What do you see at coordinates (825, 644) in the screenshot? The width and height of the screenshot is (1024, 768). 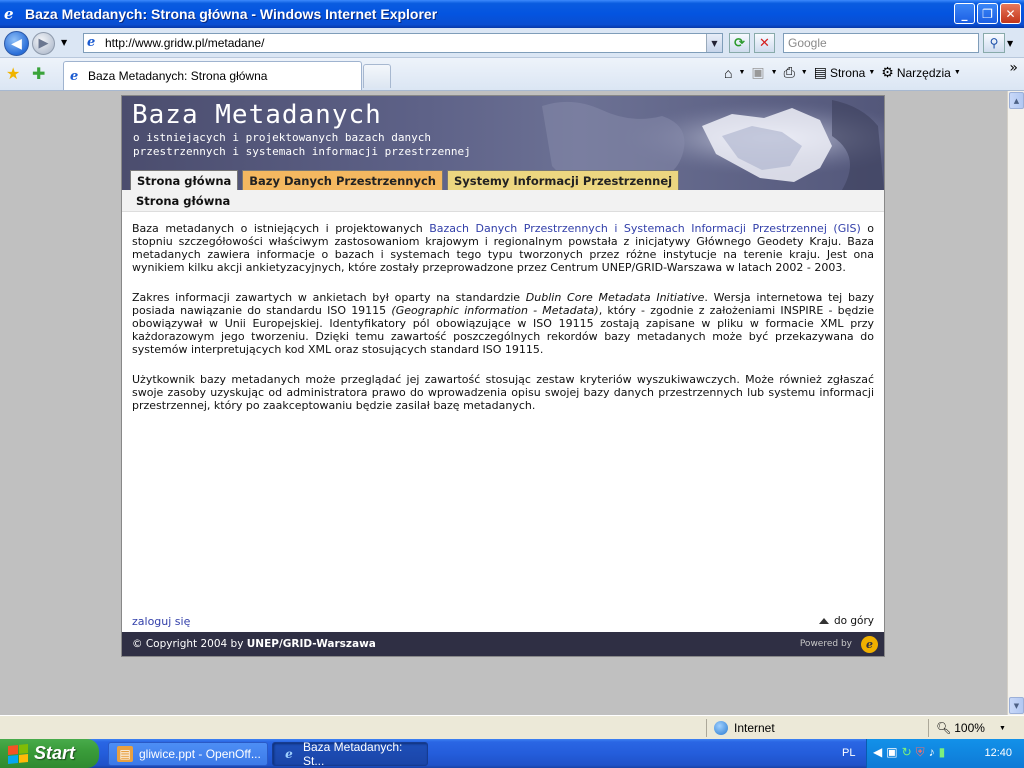 I see `powered-by-label: Powered by` at bounding box center [825, 644].